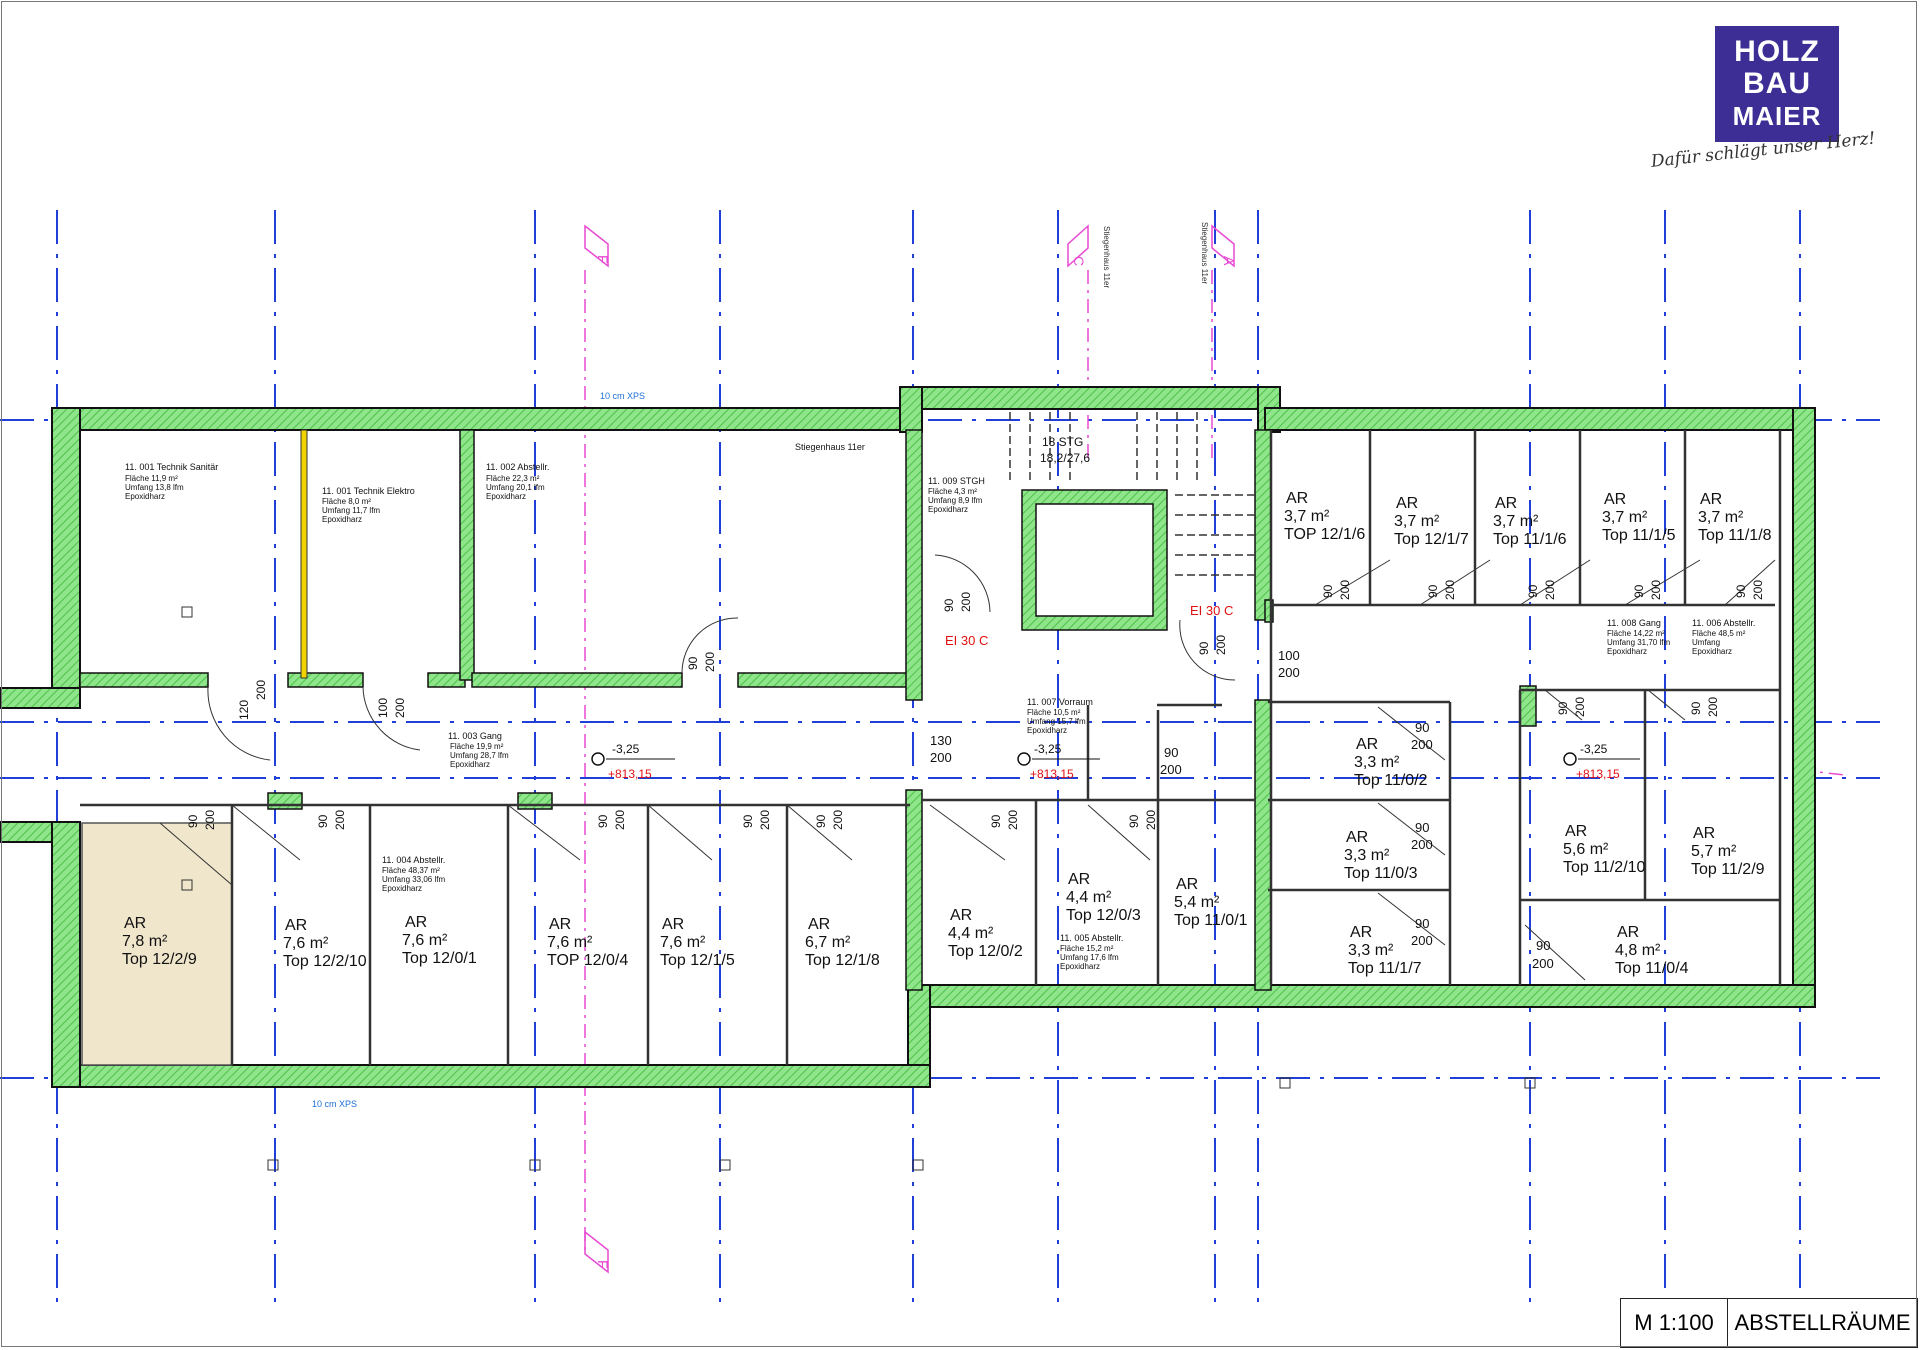  Describe the element at coordinates (1091, 938) in the screenshot. I see `svg-text: 11. 005 Abstellr.` at that location.